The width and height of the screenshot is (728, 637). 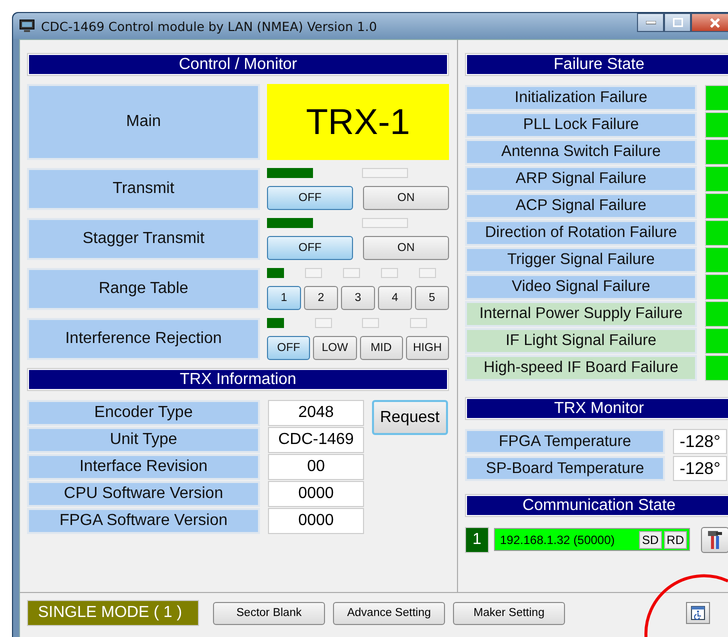 What do you see at coordinates (284, 298) in the screenshot?
I see `toggle-button: 1` at bounding box center [284, 298].